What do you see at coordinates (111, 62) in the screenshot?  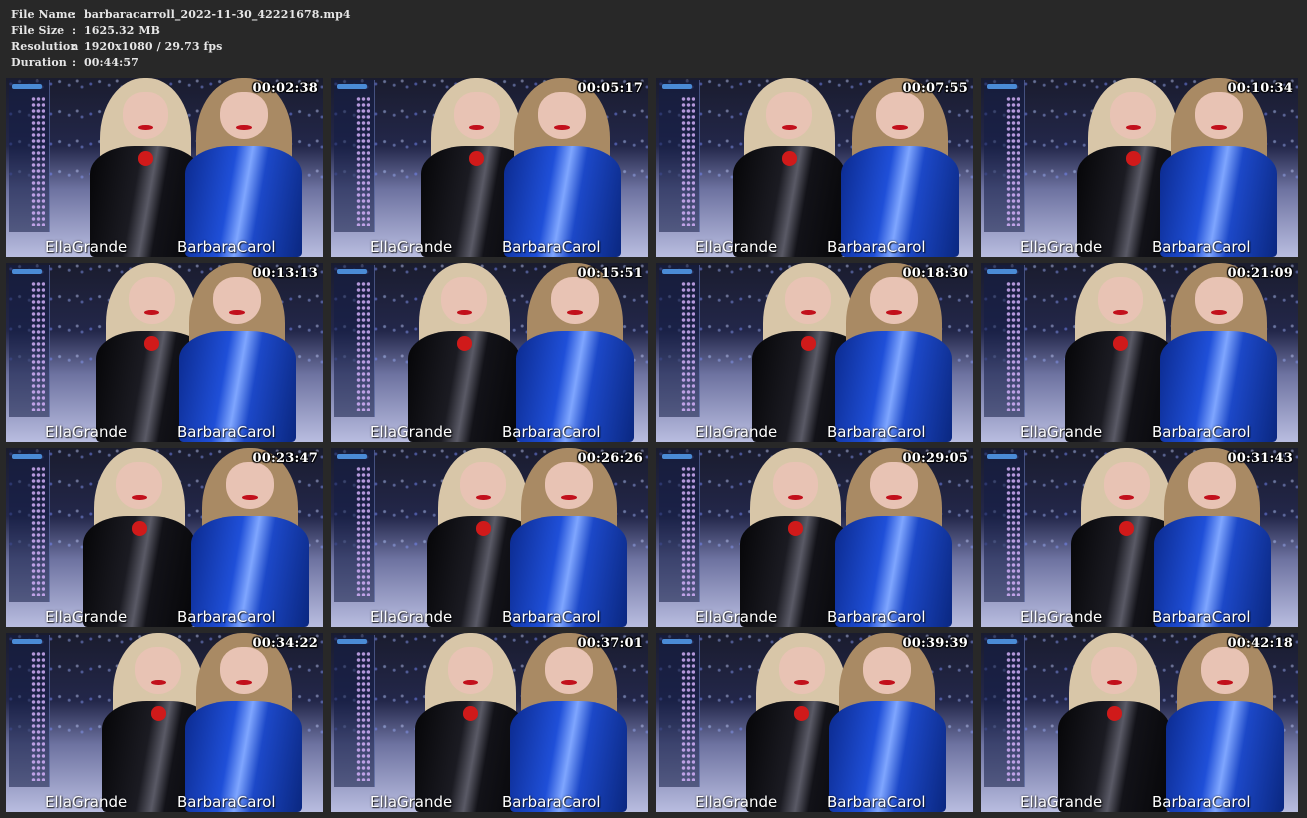 I see `duration-value: 00:44:57` at bounding box center [111, 62].